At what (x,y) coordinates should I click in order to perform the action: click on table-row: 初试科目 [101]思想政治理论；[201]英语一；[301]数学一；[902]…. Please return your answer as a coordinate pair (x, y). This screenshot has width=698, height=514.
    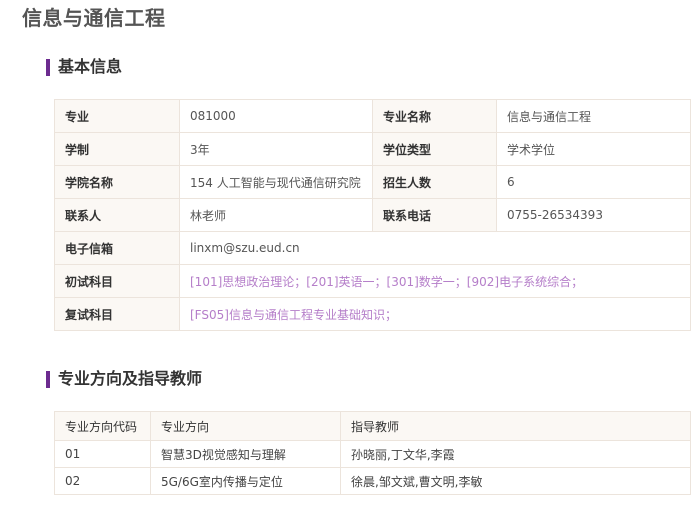
    Looking at the image, I should click on (372, 281).